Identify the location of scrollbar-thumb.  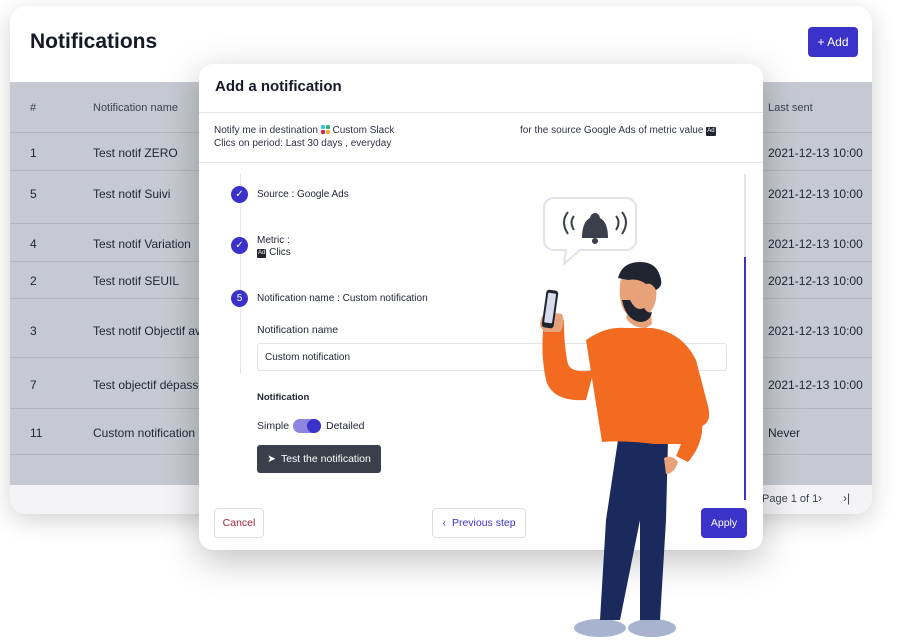
(745, 378).